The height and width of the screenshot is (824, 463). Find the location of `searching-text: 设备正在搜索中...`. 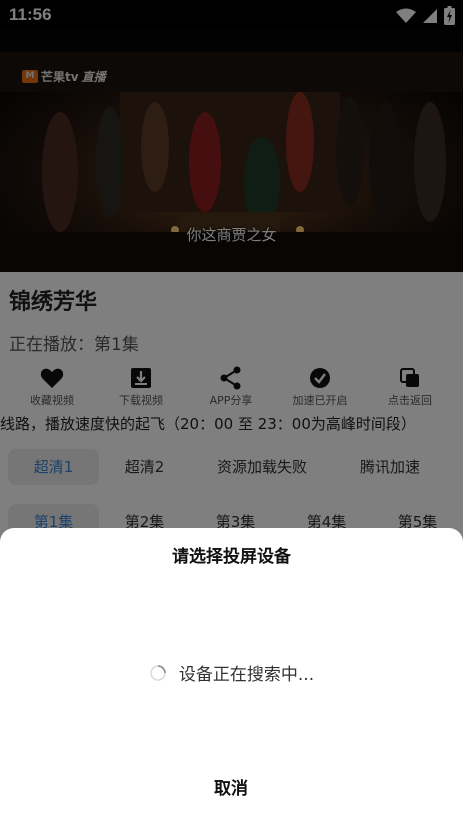

searching-text: 设备正在搜索中... is located at coordinates (246, 675).